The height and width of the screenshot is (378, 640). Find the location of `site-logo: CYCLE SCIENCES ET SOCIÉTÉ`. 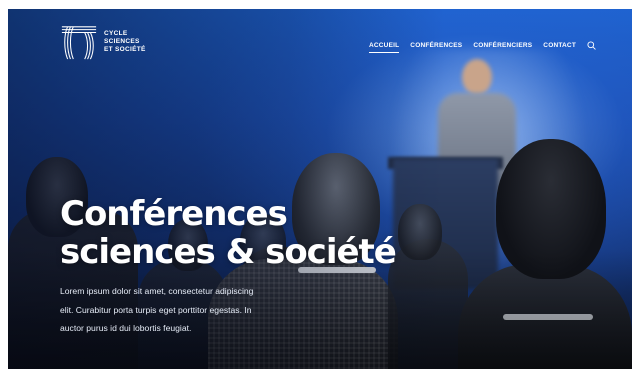

site-logo: CYCLE SCIENCES ET SOCIÉTÉ is located at coordinates (103, 42).